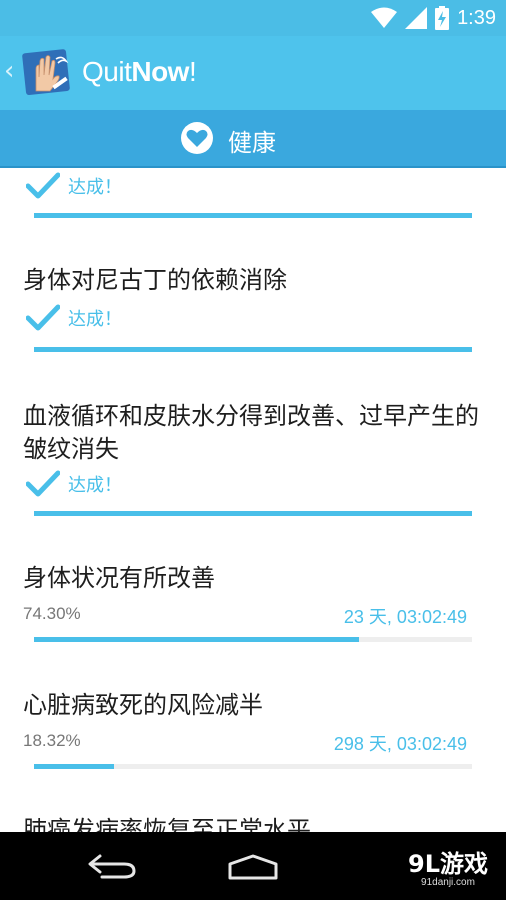 This screenshot has width=506, height=900. I want to click on time-remaining: 298 天, 03:02:49, so click(400, 744).